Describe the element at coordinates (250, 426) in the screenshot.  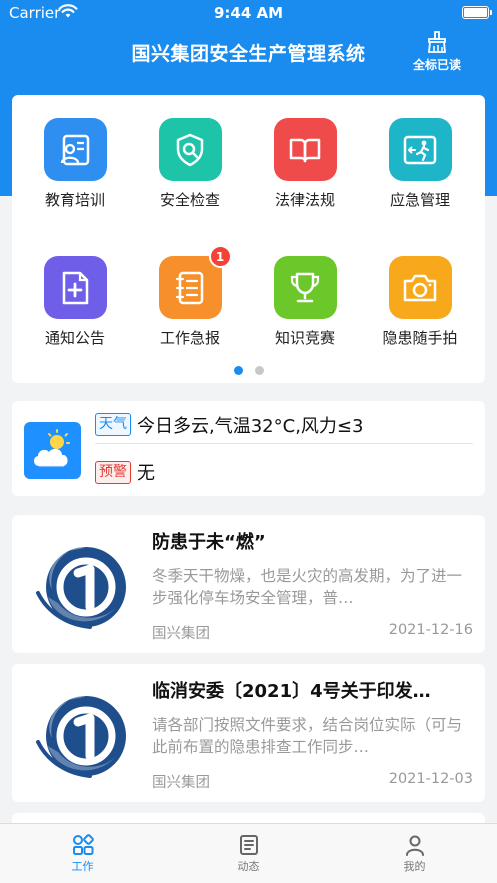
I see `weather-text: 今日多云,气温32°C,风力≤3` at that location.